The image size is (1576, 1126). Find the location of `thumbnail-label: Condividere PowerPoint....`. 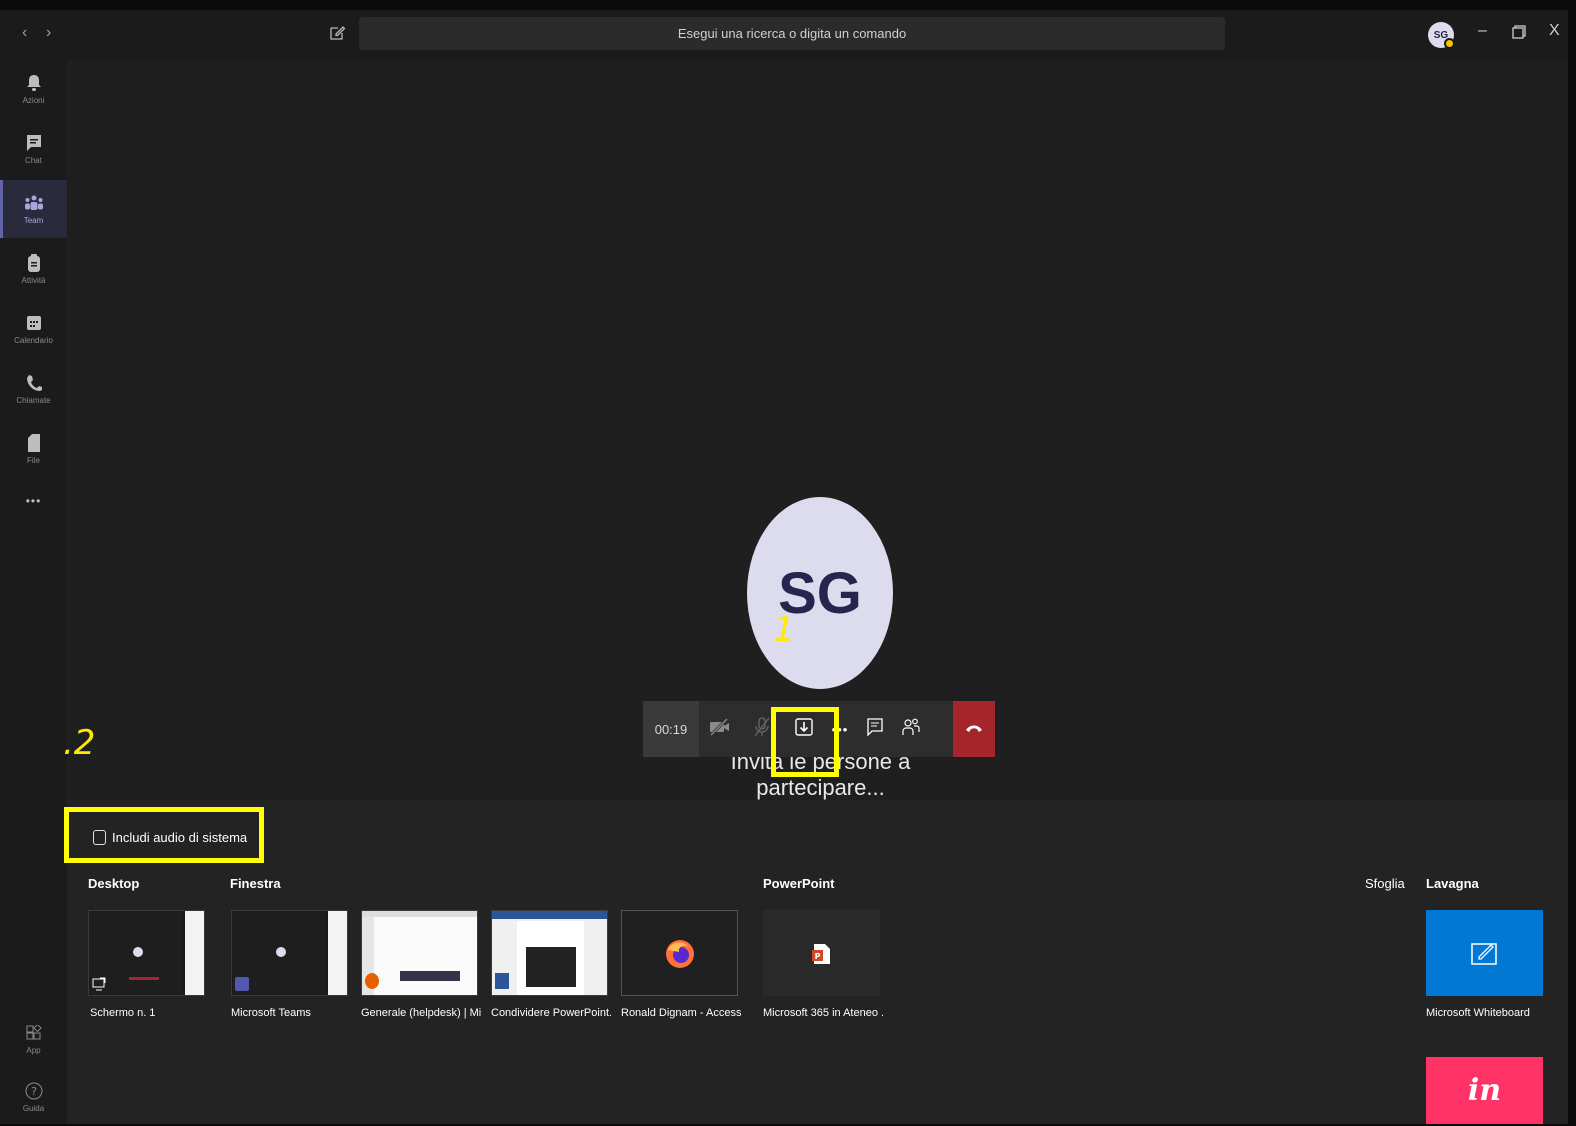

thumbnail-label: Condividere PowerPoint.... is located at coordinates (551, 1013).